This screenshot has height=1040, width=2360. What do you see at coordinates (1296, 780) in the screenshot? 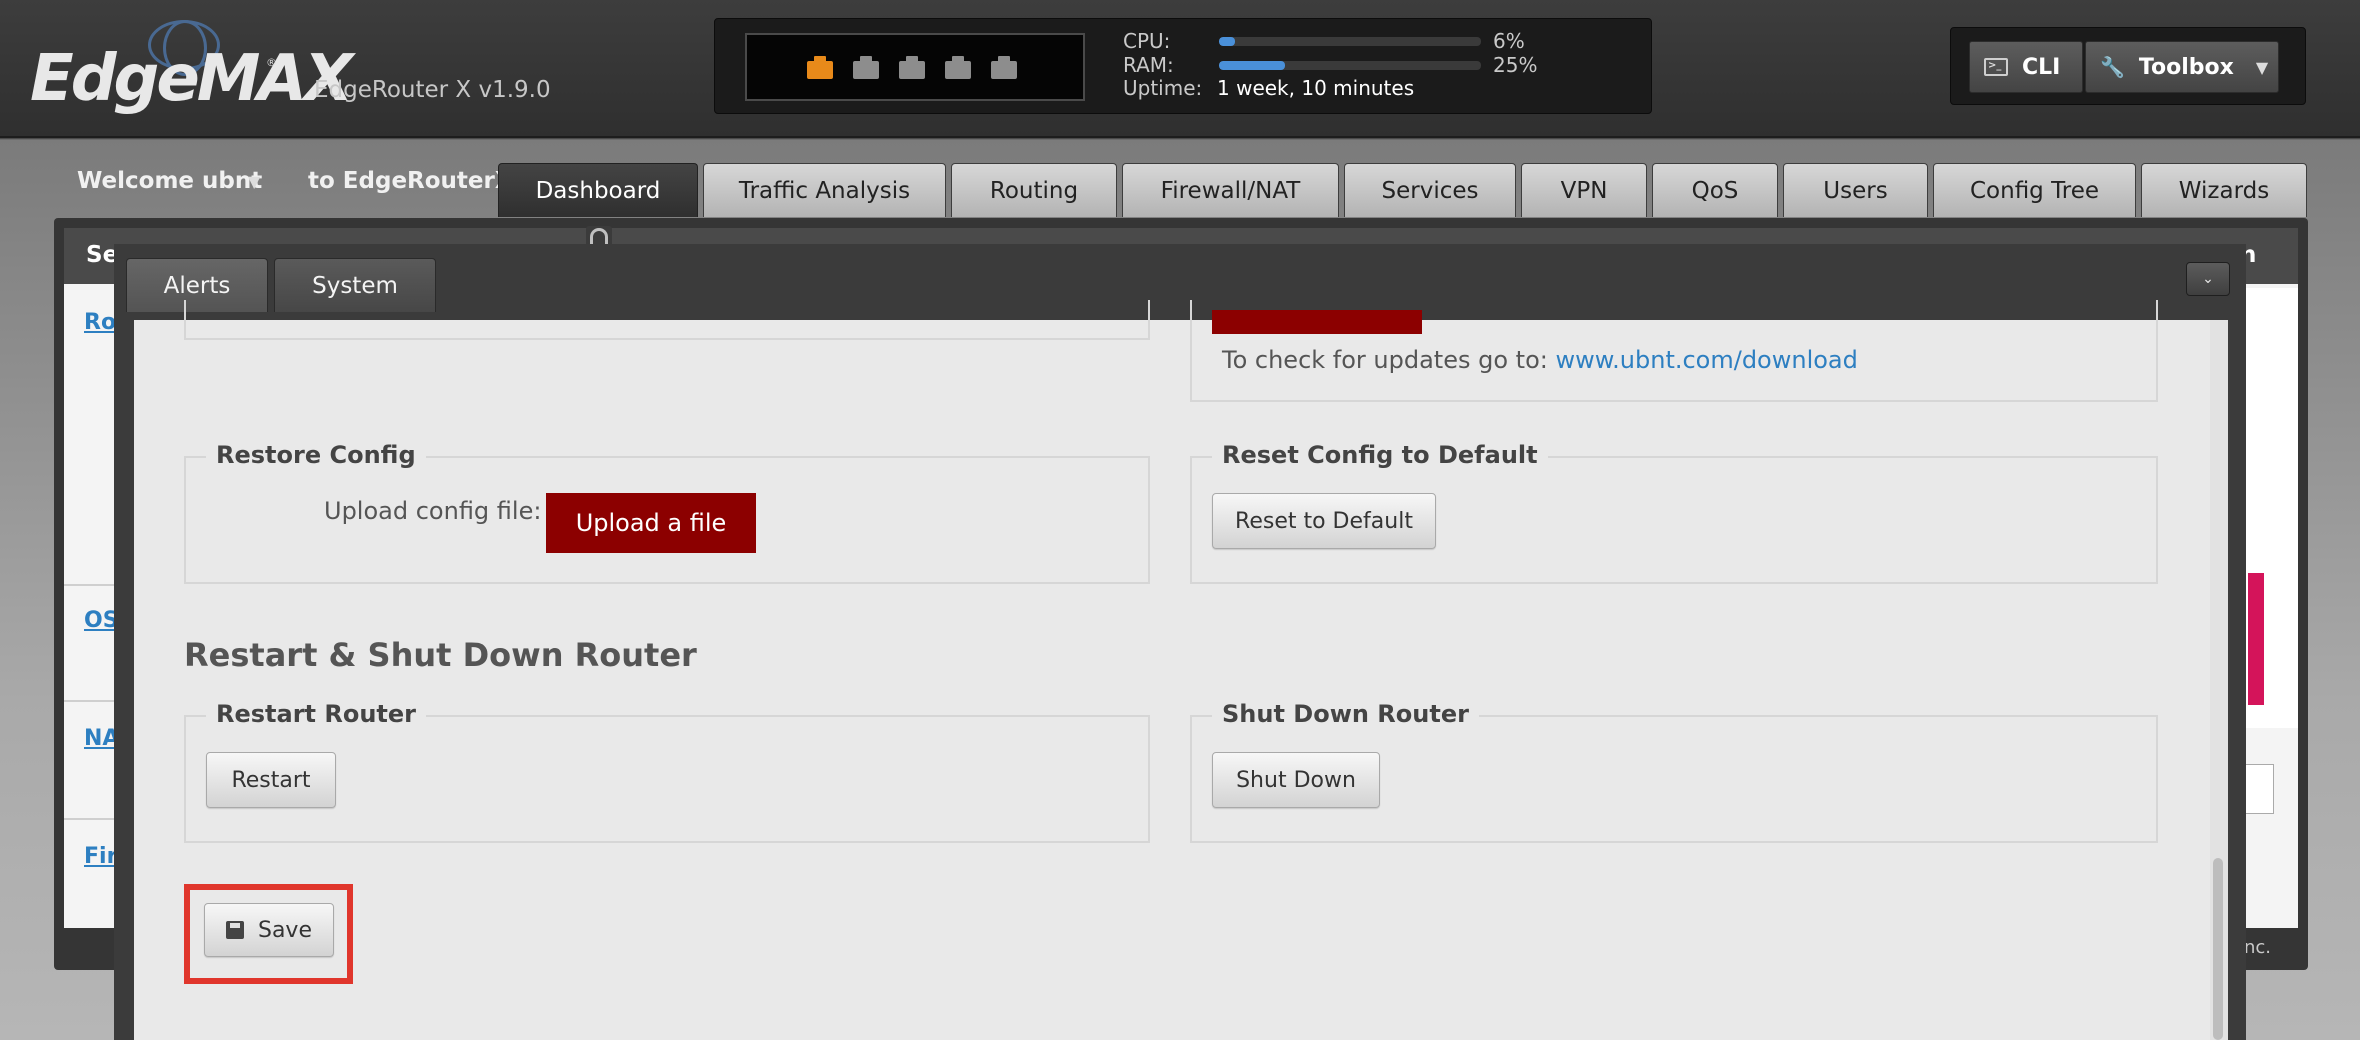
I see `shut-down-button: Shut Down` at bounding box center [1296, 780].